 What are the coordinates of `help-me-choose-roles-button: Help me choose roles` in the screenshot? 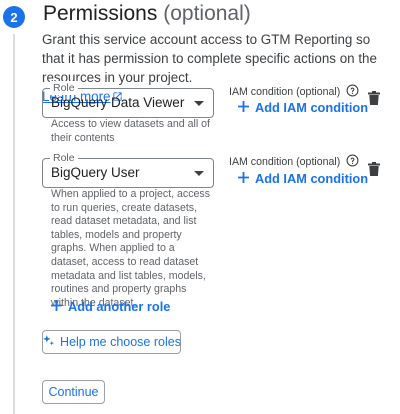 It's located at (111, 342).